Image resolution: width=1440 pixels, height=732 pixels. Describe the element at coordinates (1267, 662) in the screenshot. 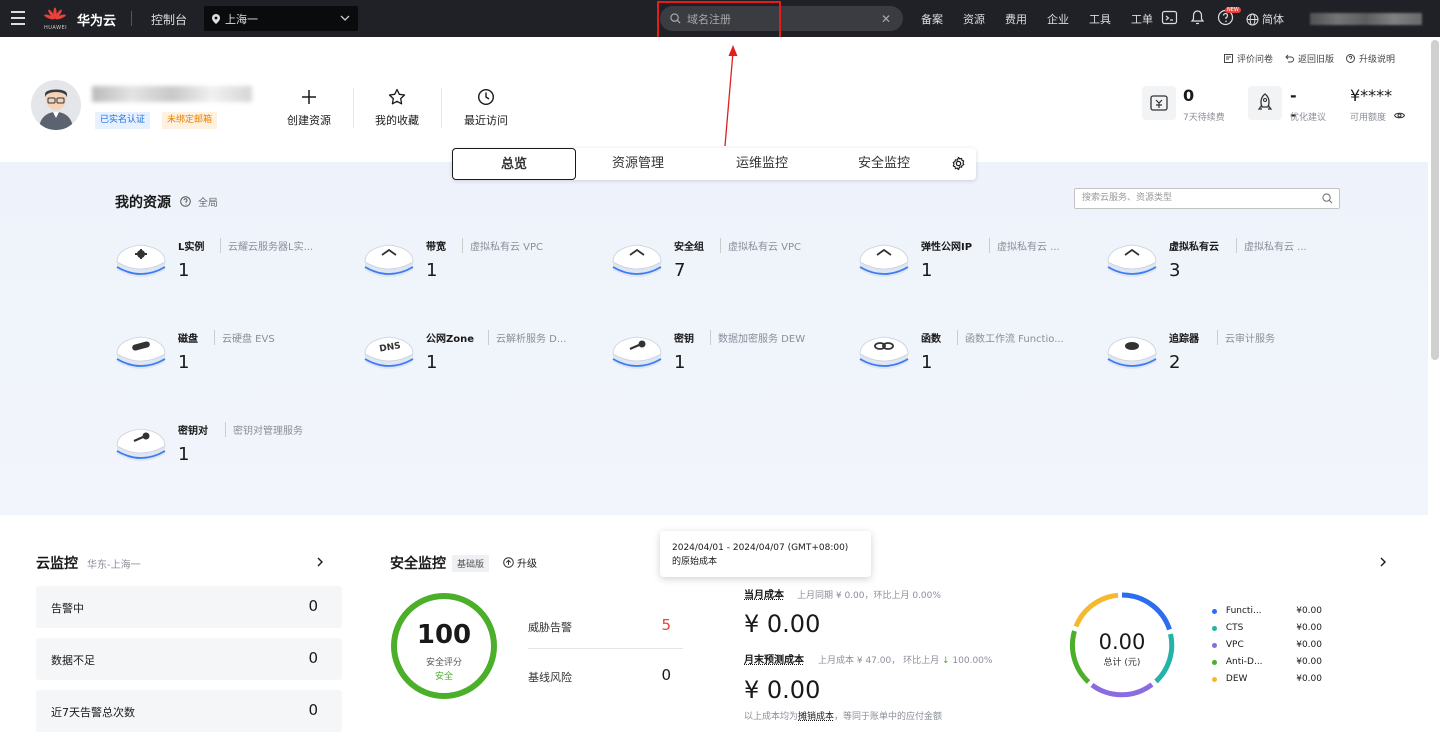

I see `legend-item: Anti-D... ¥0.00` at that location.